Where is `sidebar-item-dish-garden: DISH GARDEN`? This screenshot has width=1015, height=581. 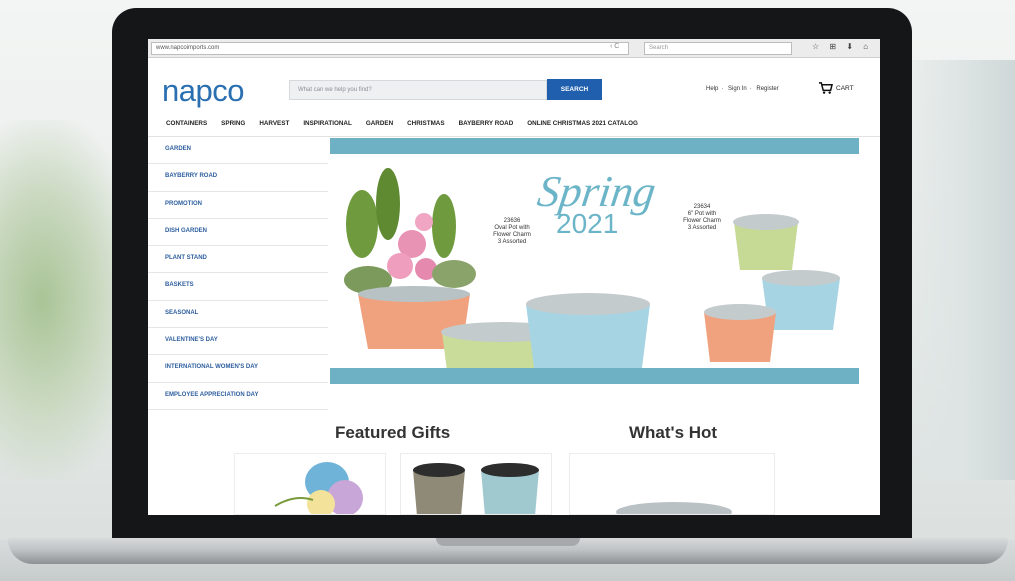 sidebar-item-dish-garden: DISH GARDEN is located at coordinates (238, 233).